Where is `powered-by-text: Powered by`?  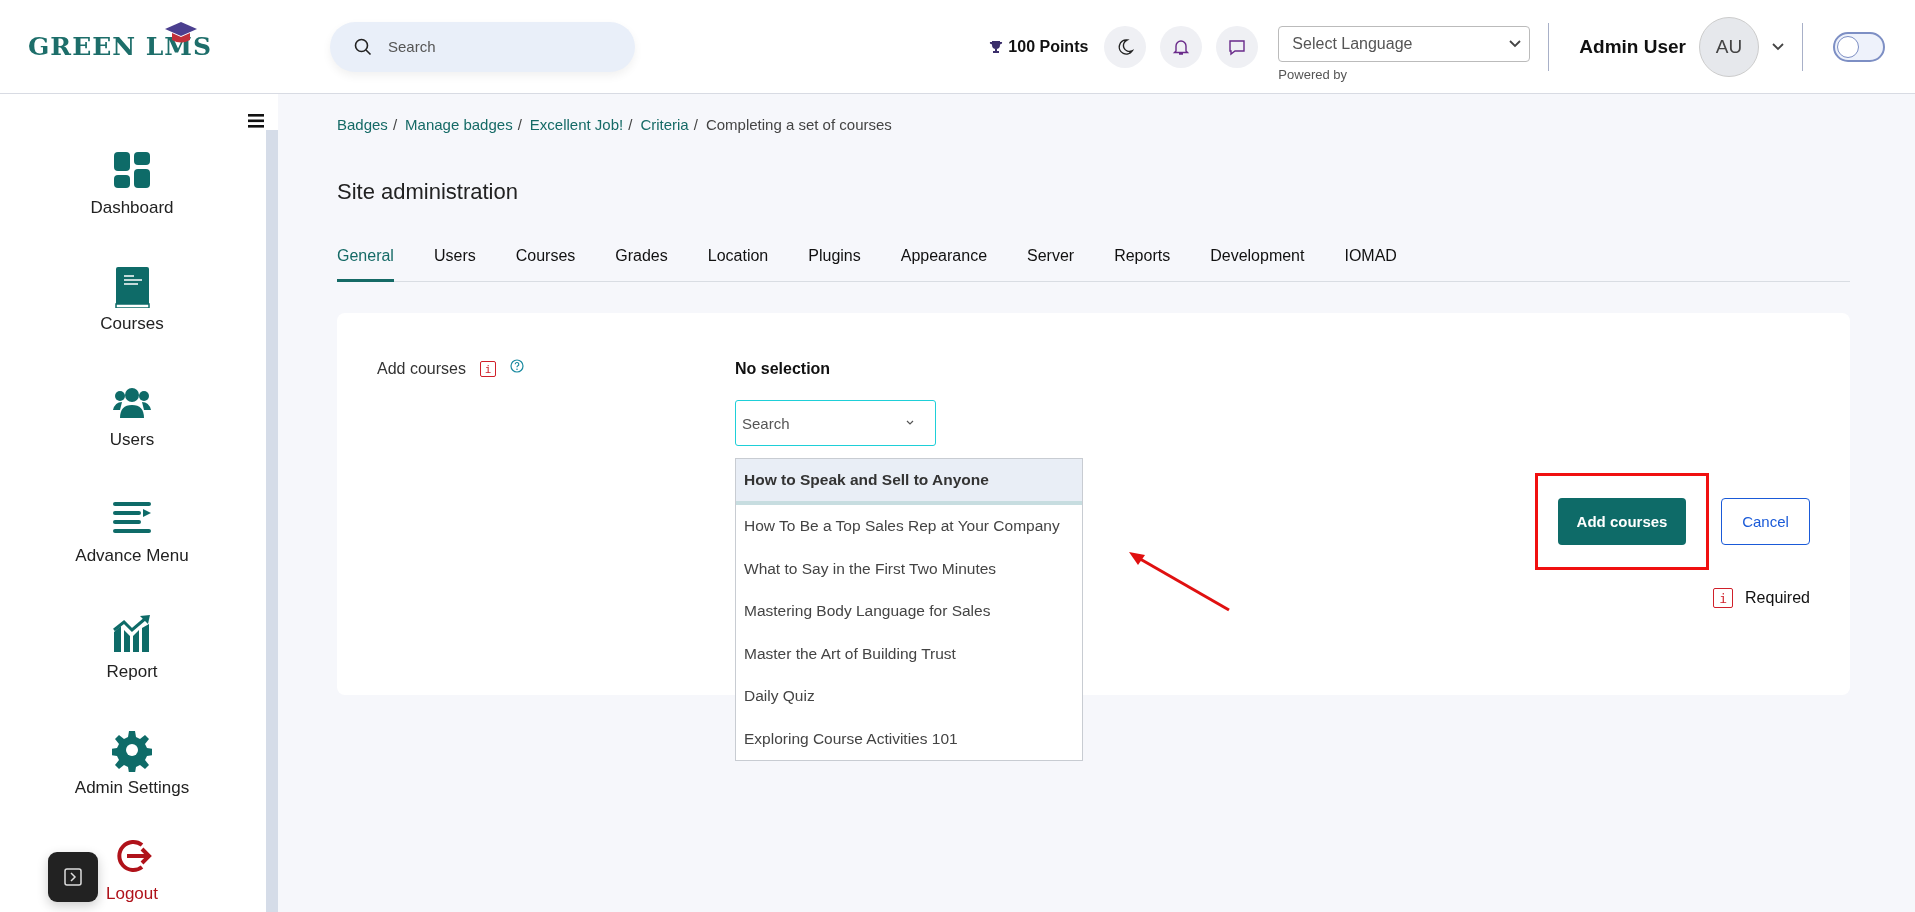 powered-by-text: Powered by is located at coordinates (1313, 74).